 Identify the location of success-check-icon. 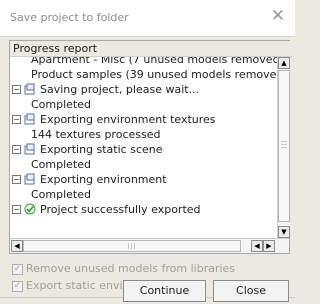
(30, 209).